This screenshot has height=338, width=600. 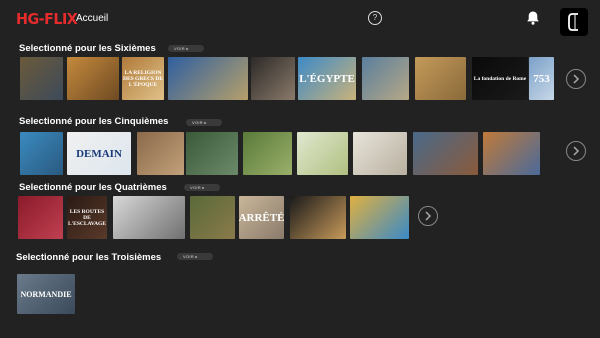 I want to click on thumbnail-caption: DEMAIN, so click(x=99, y=153).